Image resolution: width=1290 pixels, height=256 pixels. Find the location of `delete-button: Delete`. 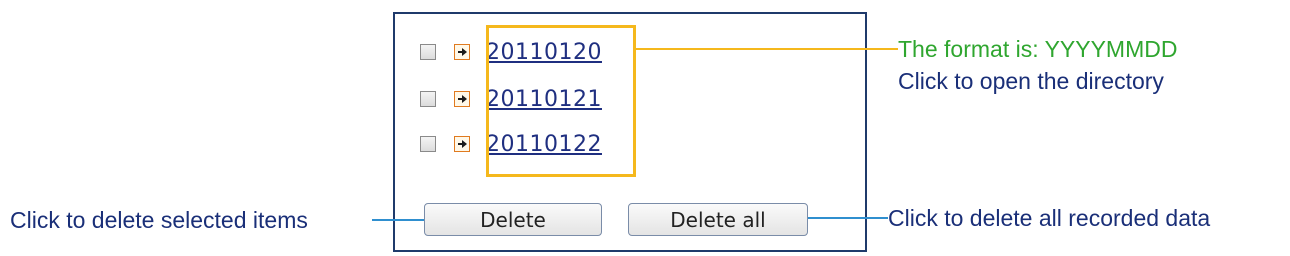

delete-button: Delete is located at coordinates (513, 219).